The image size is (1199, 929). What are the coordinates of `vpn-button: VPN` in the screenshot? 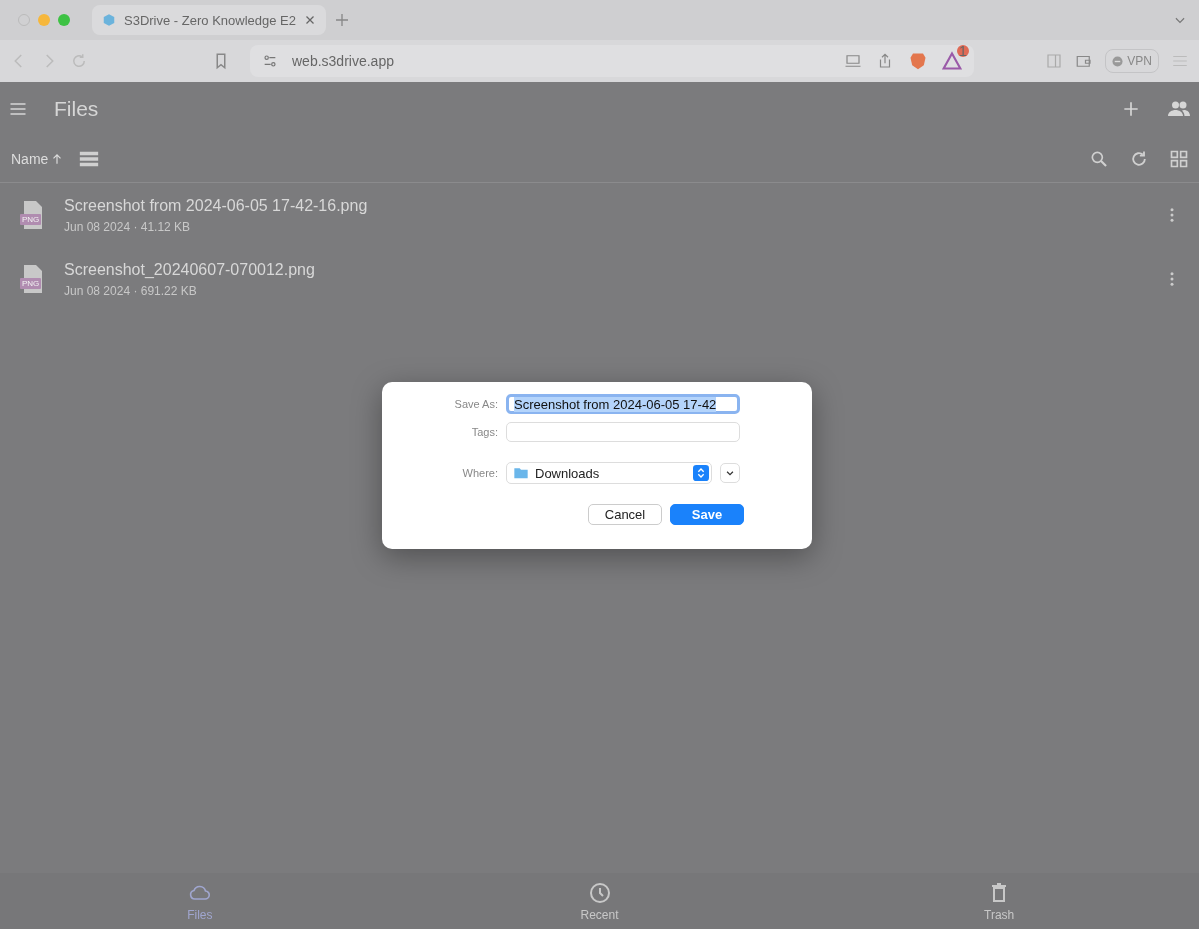 It's located at (1132, 61).